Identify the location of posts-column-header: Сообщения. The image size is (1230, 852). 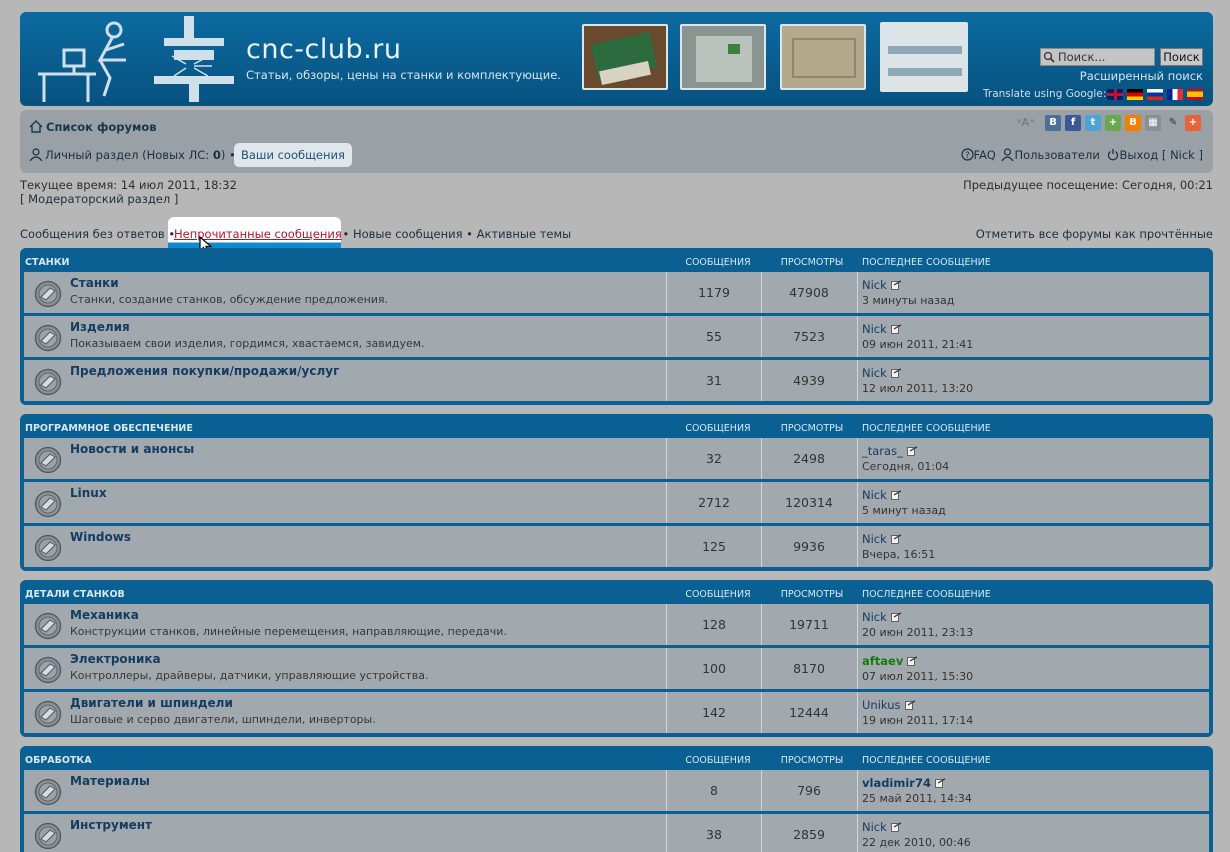
(718, 594).